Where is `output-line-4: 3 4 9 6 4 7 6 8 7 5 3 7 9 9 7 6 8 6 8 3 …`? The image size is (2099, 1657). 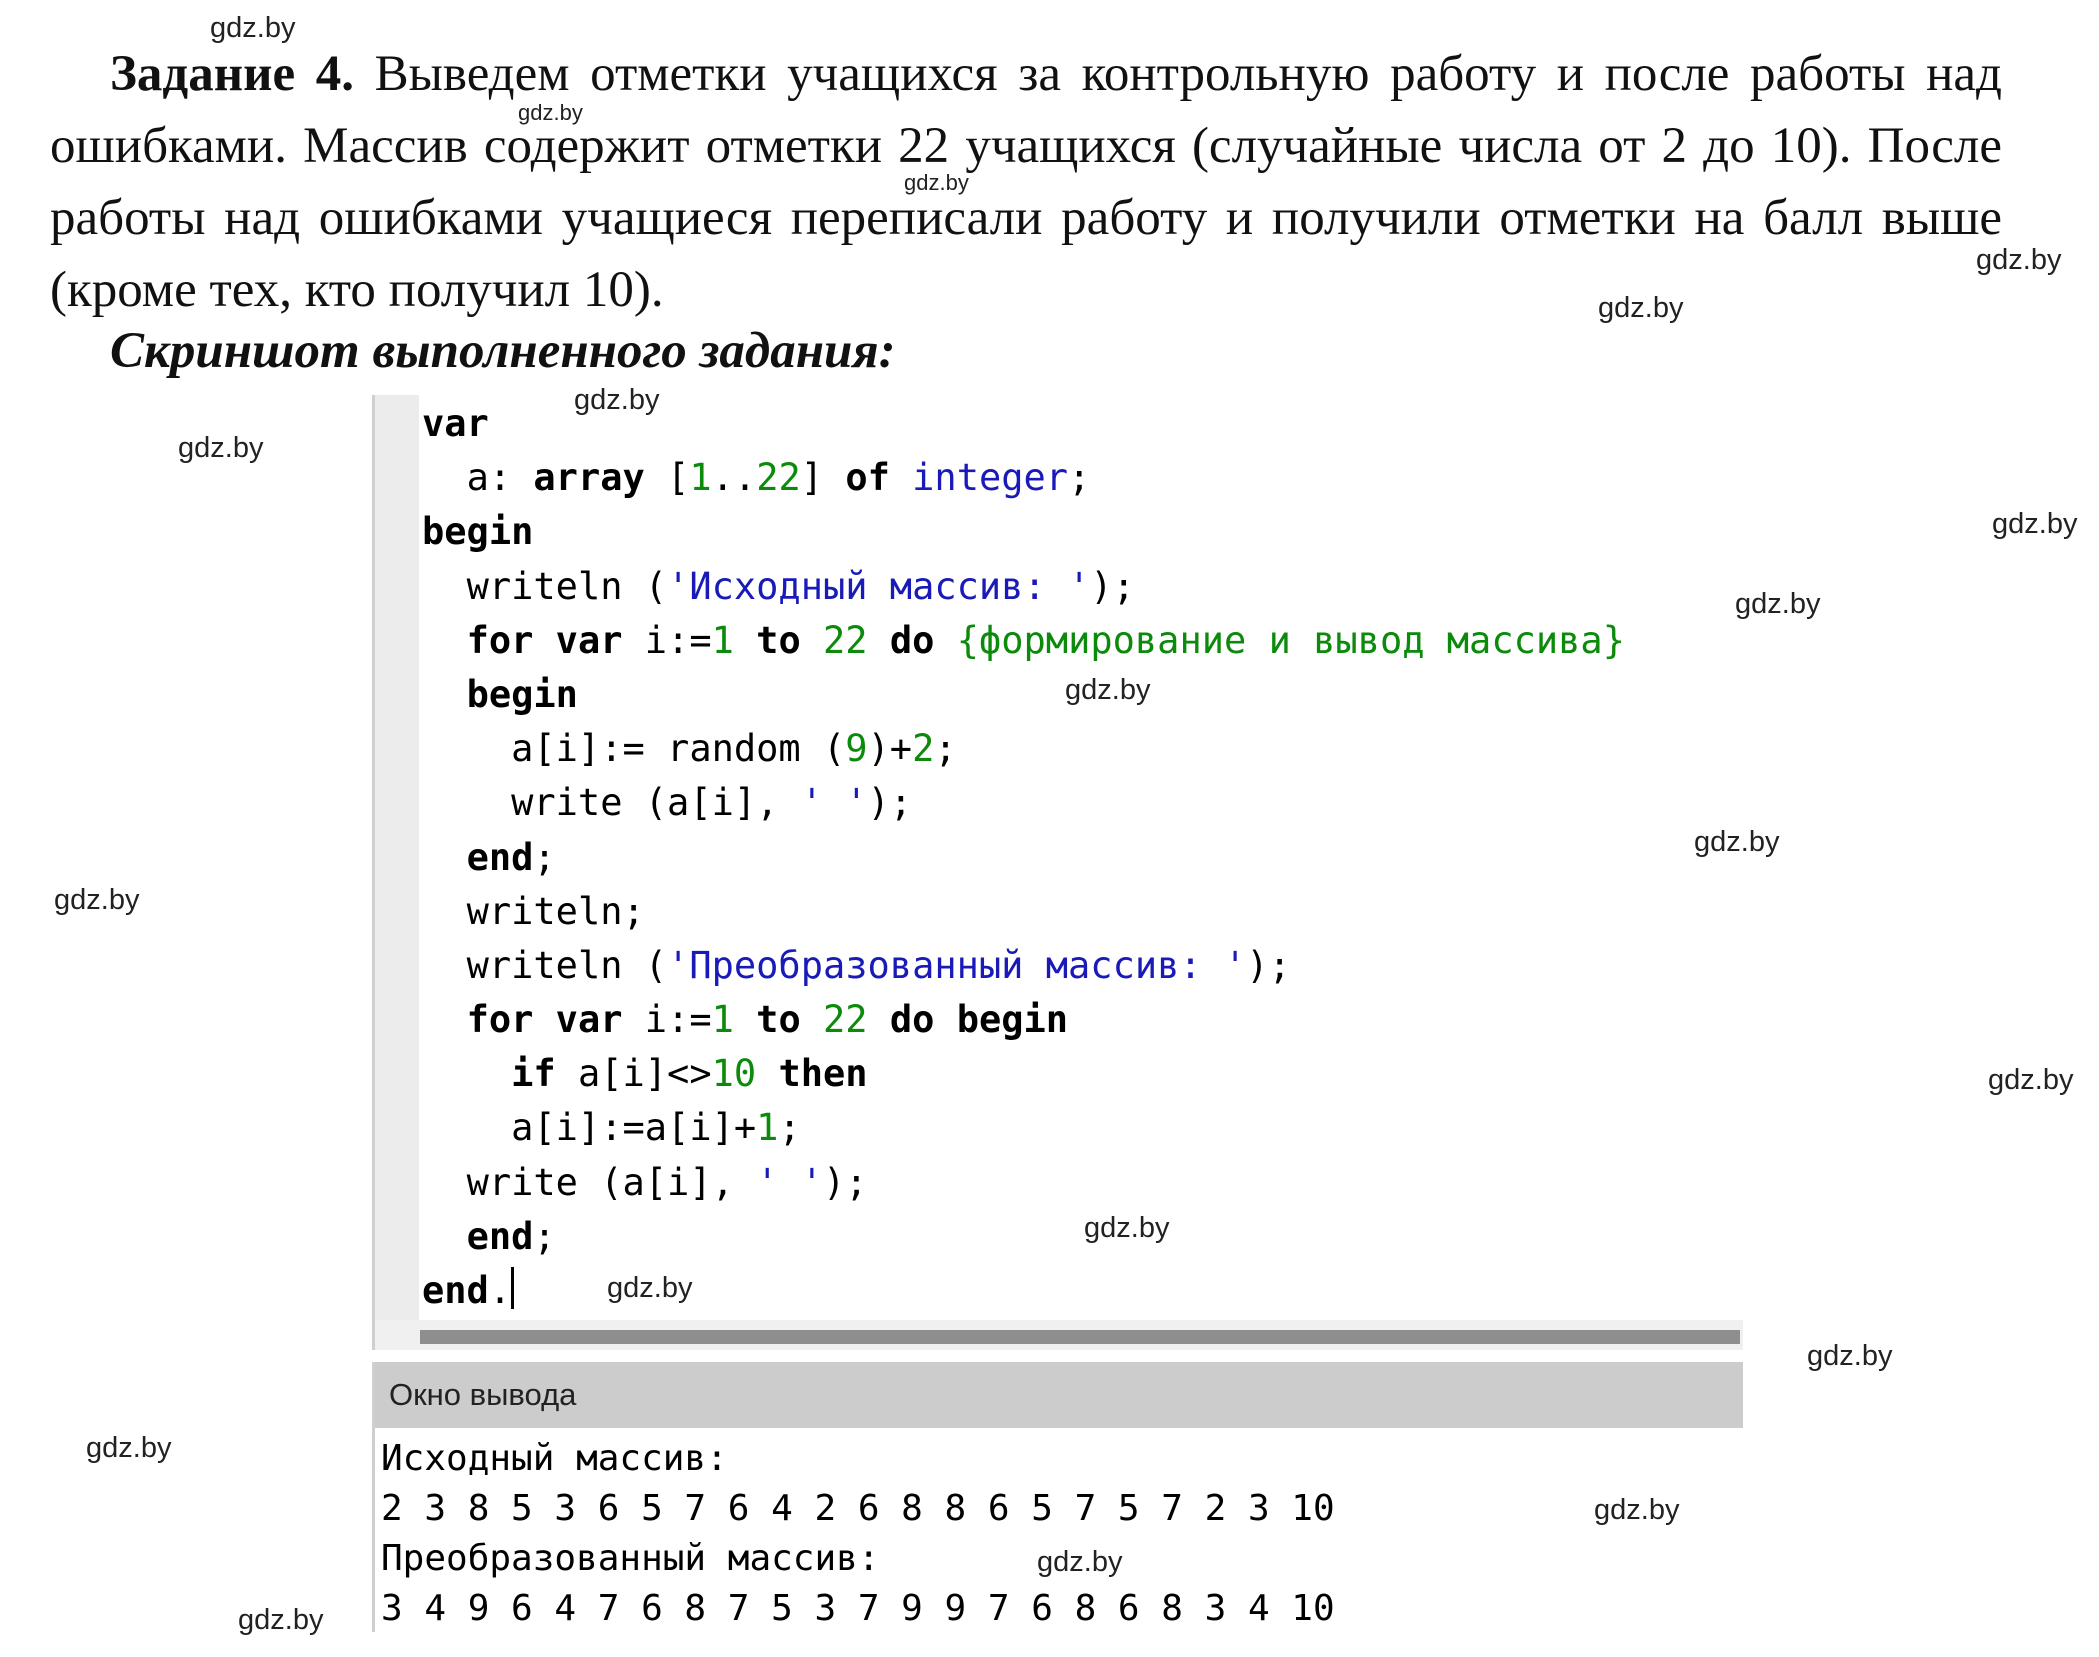
output-line-4: 3 4 9 6 4 7 6 8 7 5 3 7 9 9 7 6 8 6 8 3 … is located at coordinates (858, 1608).